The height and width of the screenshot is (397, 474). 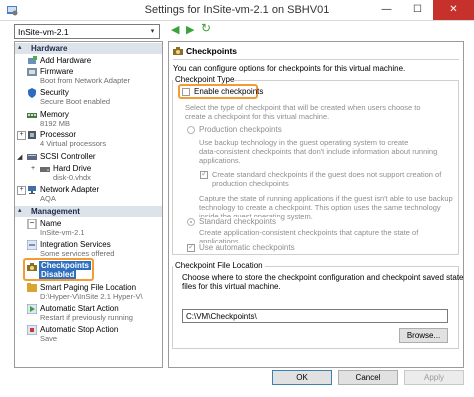 I want to click on sidebar-item-network-adapter: Network Adapter, so click(x=69, y=189).